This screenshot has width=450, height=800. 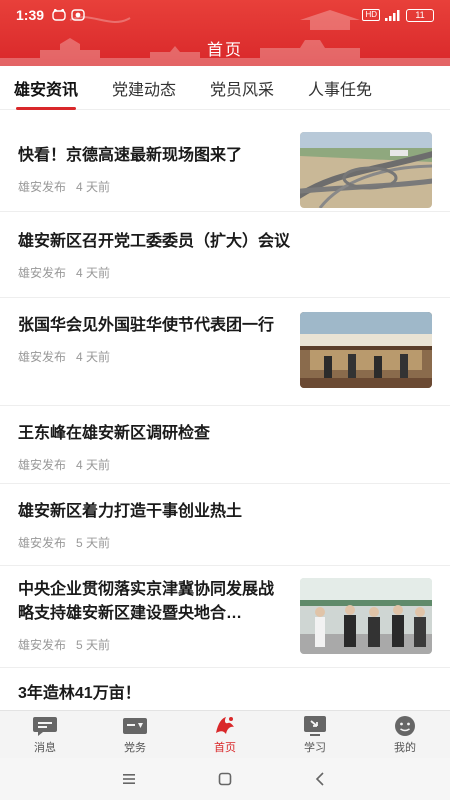 I want to click on recents-icon, so click(x=129, y=779).